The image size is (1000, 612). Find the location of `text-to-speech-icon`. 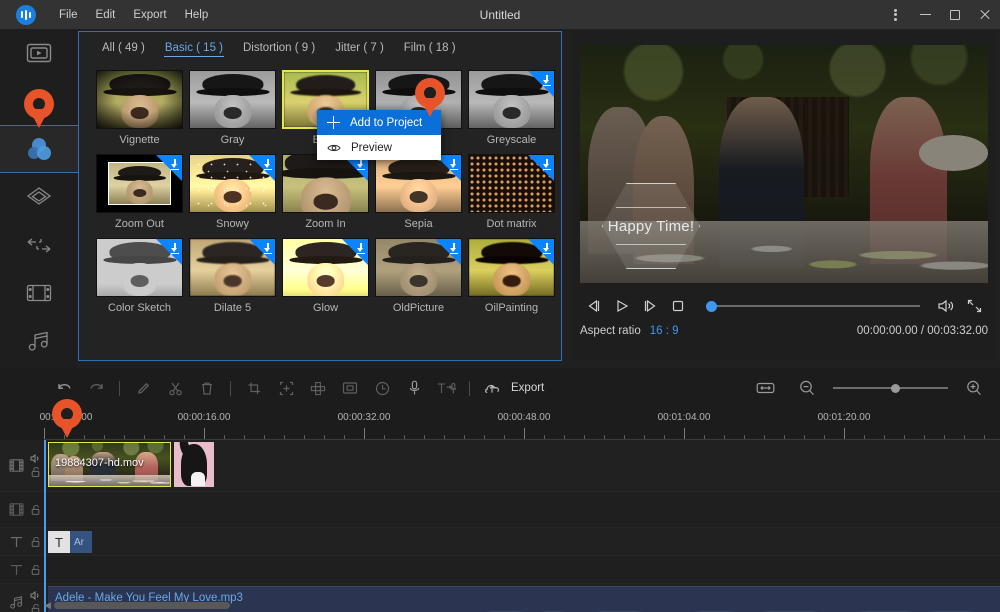

text-to-speech-icon is located at coordinates (446, 388).